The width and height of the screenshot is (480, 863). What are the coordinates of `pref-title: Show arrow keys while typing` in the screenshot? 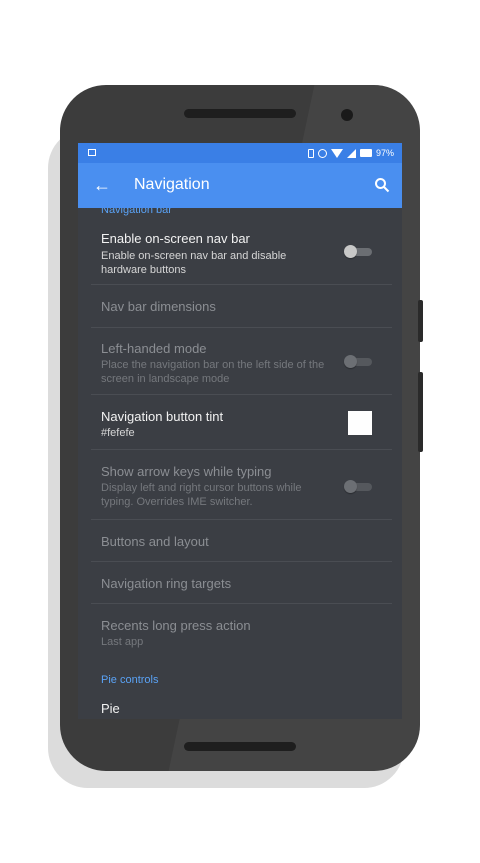 It's located at (186, 471).